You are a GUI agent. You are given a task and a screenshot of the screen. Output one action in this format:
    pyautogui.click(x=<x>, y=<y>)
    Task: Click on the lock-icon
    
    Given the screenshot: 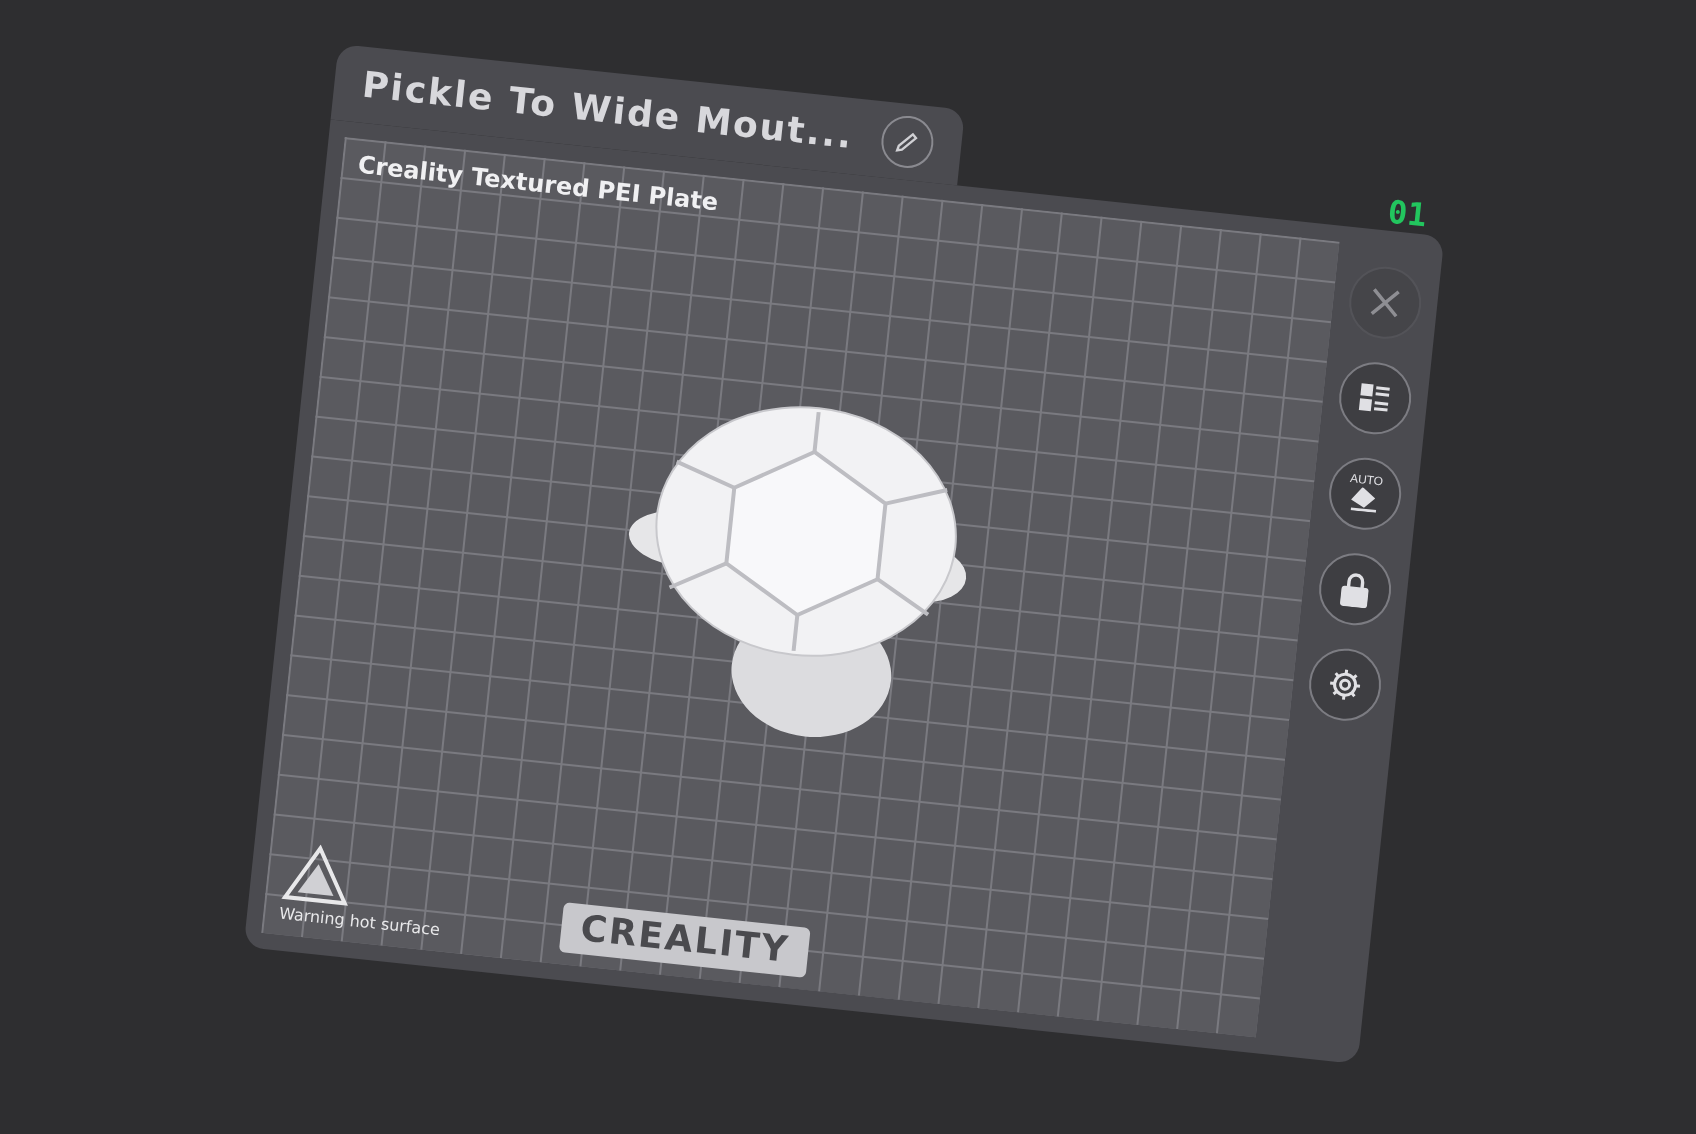 What is the action you would take?
    pyautogui.click(x=1355, y=589)
    